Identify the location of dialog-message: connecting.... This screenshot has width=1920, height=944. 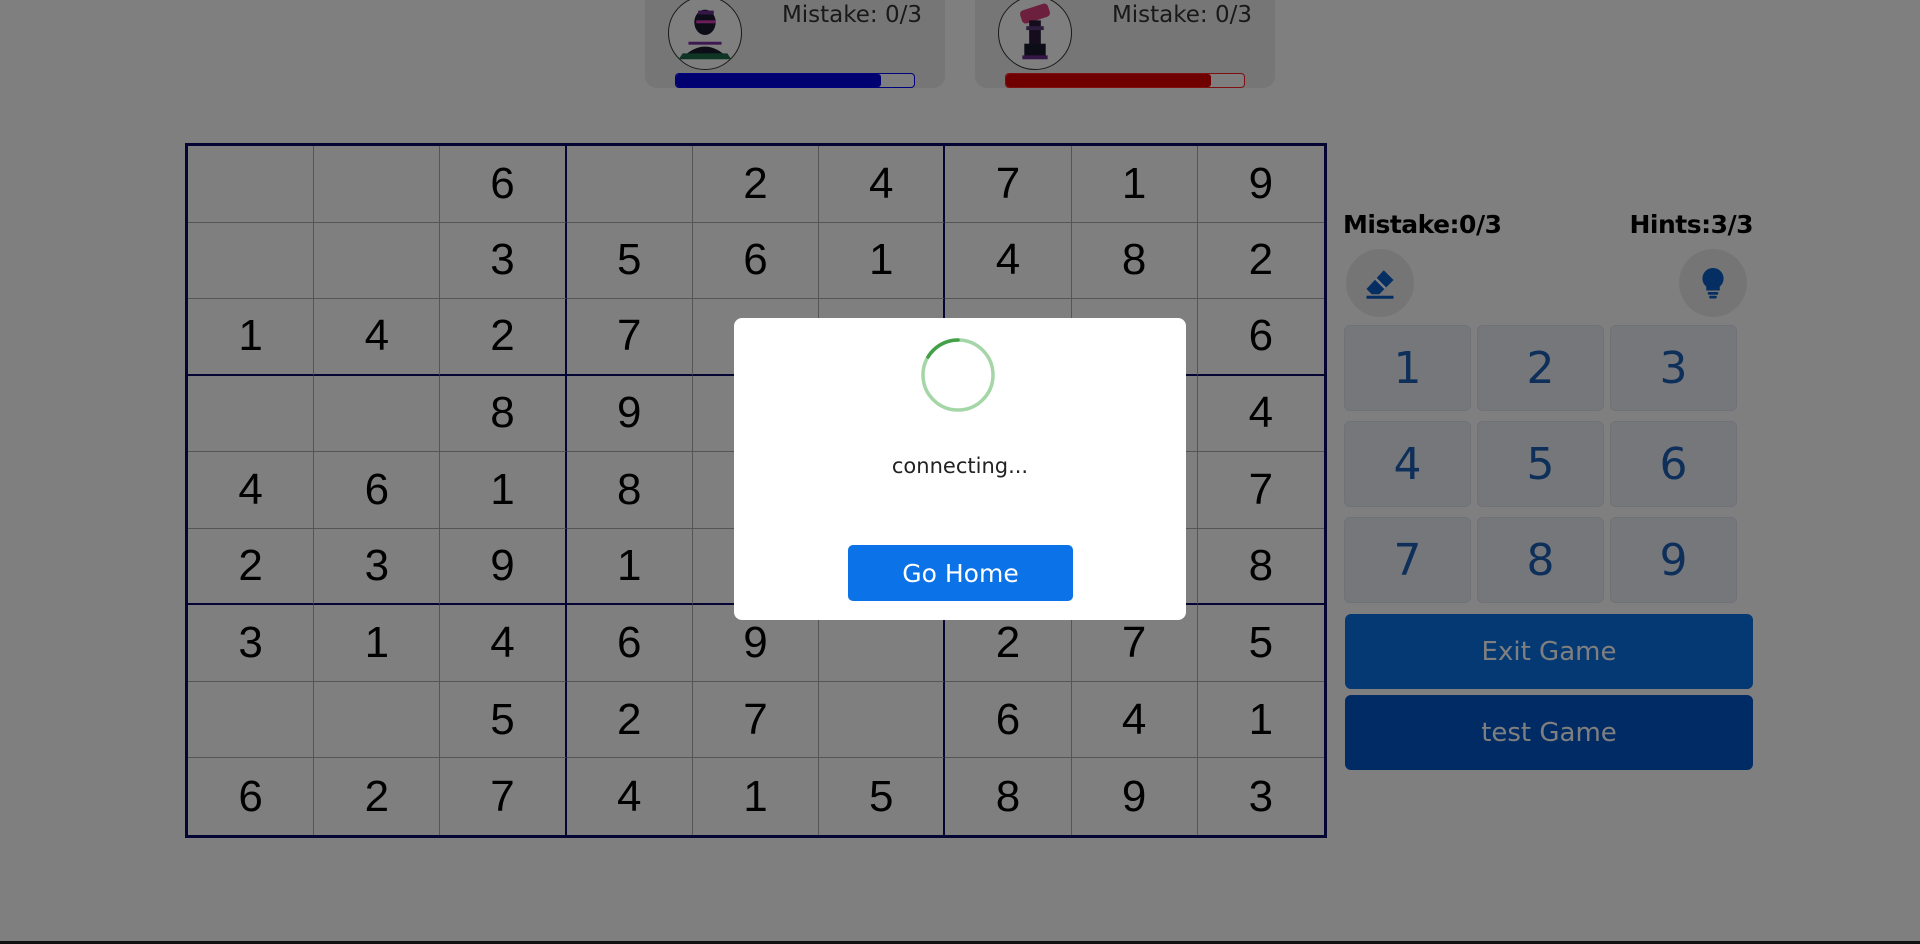
(960, 466).